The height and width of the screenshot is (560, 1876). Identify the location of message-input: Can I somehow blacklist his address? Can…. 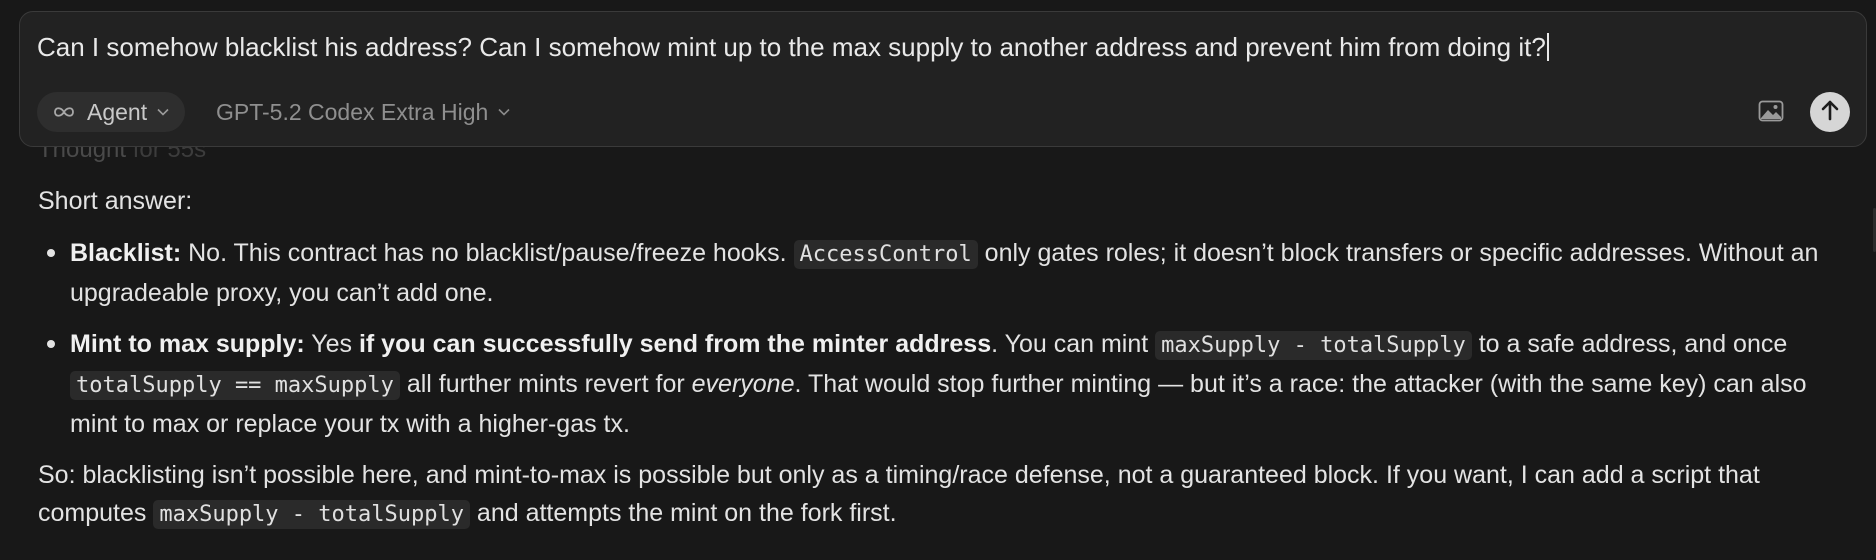
(941, 47).